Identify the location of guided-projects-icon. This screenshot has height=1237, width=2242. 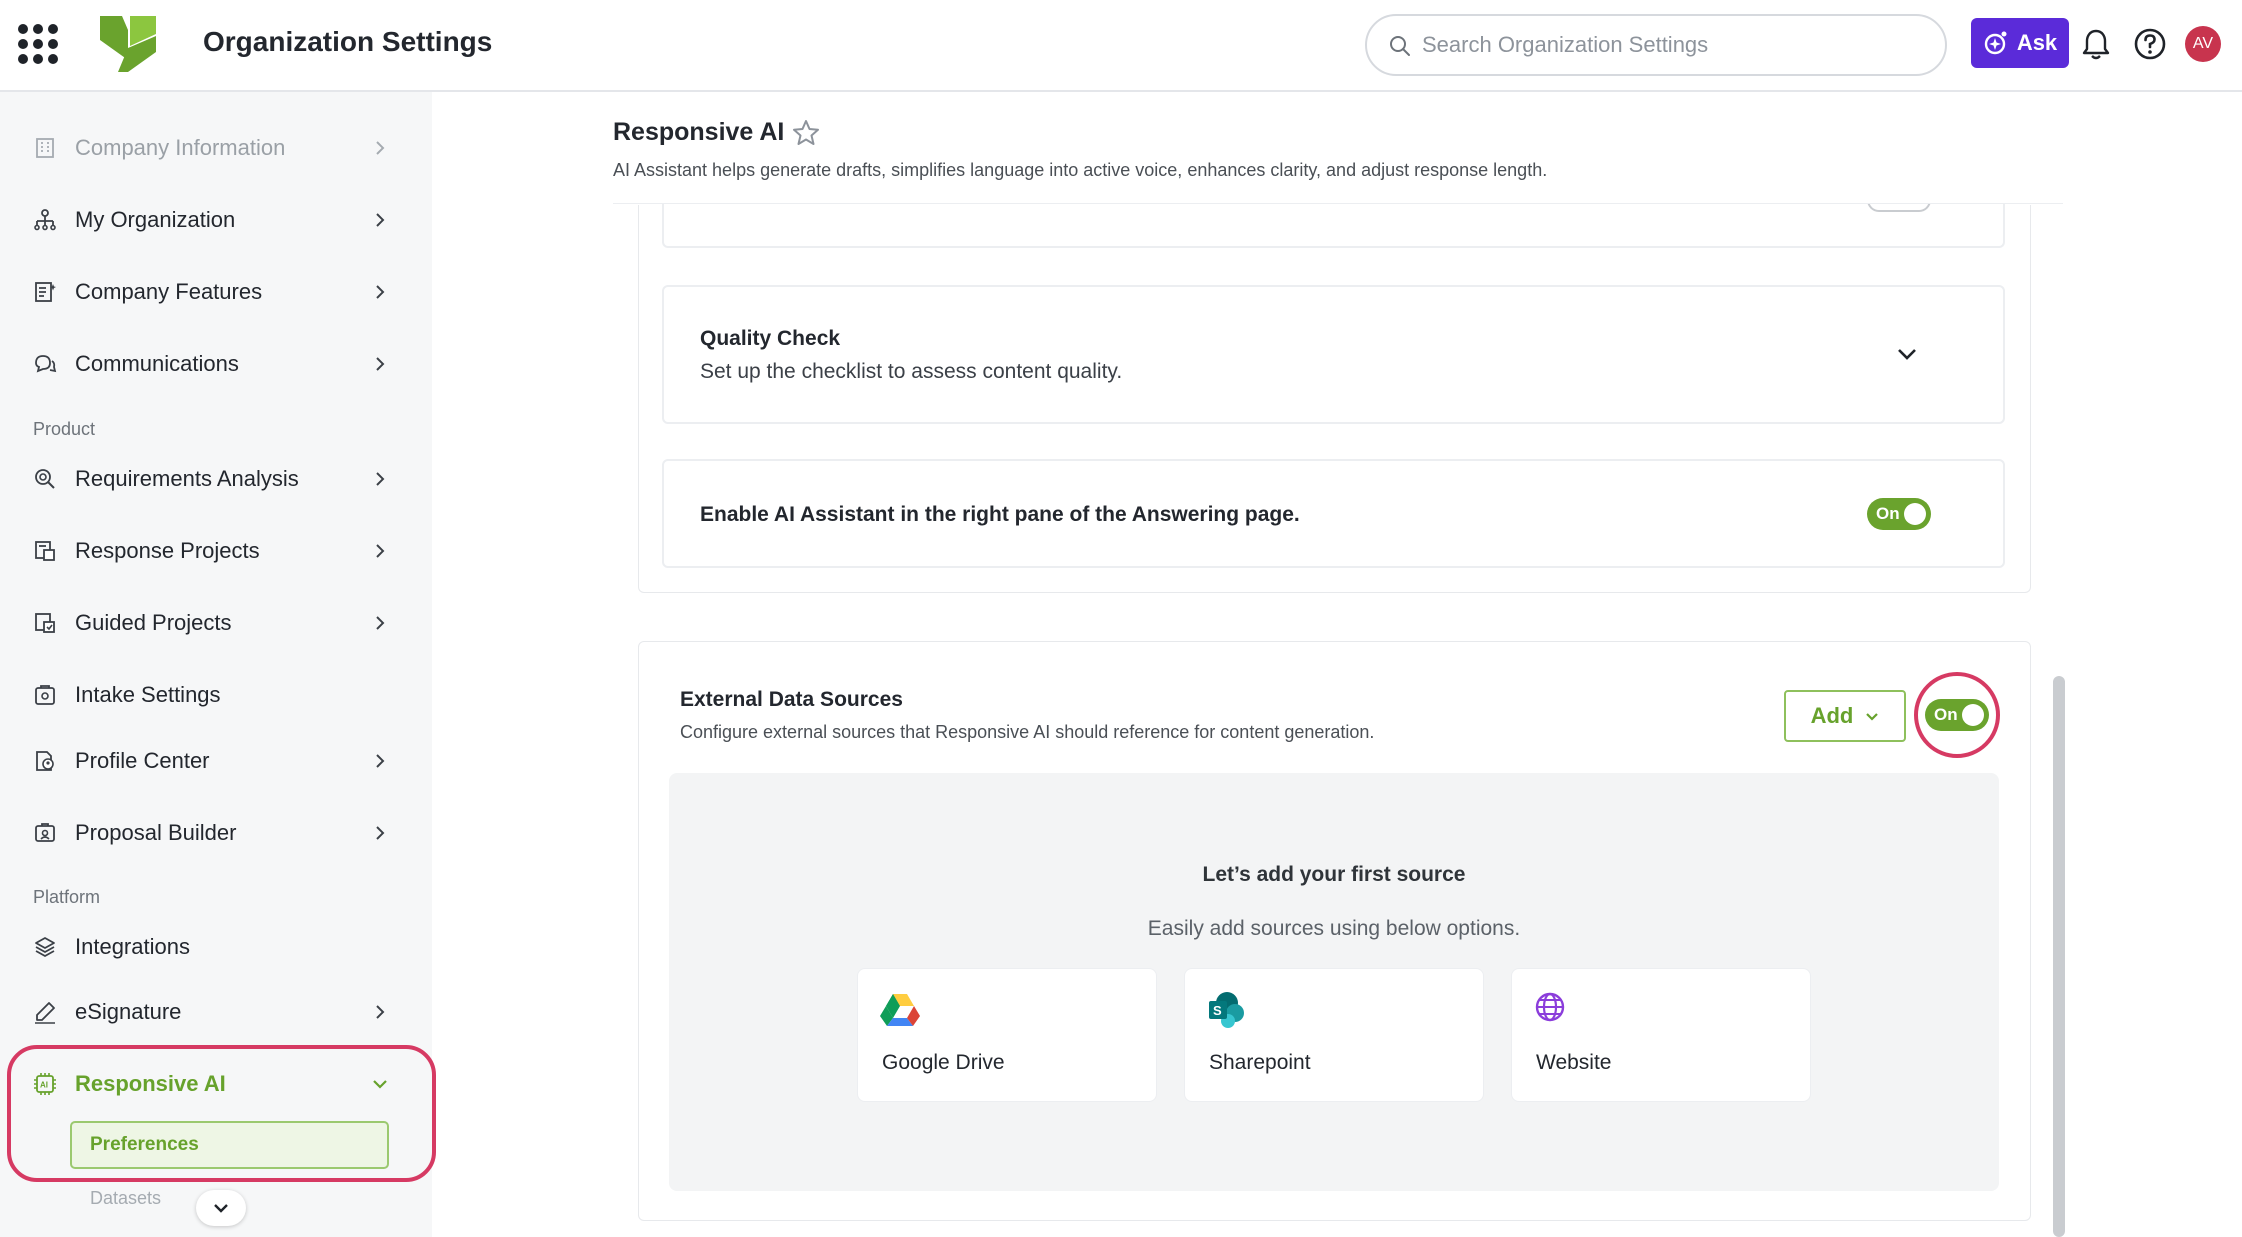
(45, 623).